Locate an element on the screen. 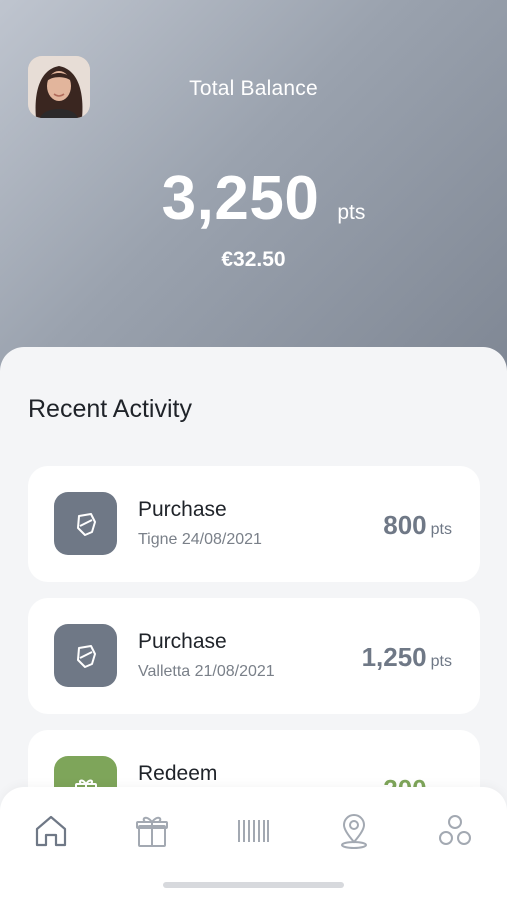  location-pin-icon is located at coordinates (354, 831).